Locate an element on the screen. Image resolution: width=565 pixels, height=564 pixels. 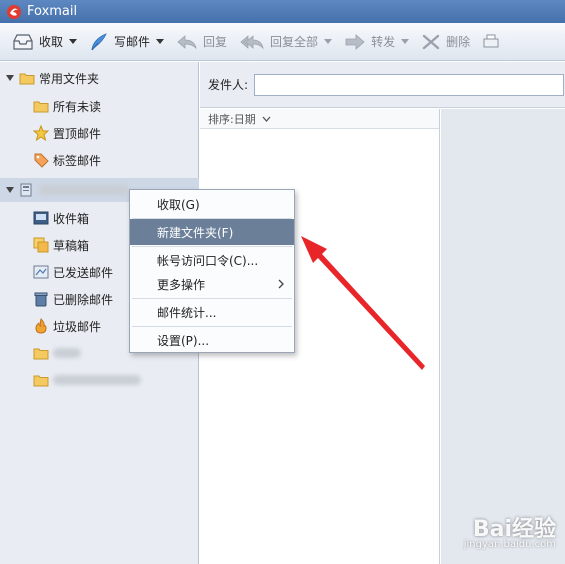
common-folders-header: 常用文件夹 is located at coordinates (99, 78).